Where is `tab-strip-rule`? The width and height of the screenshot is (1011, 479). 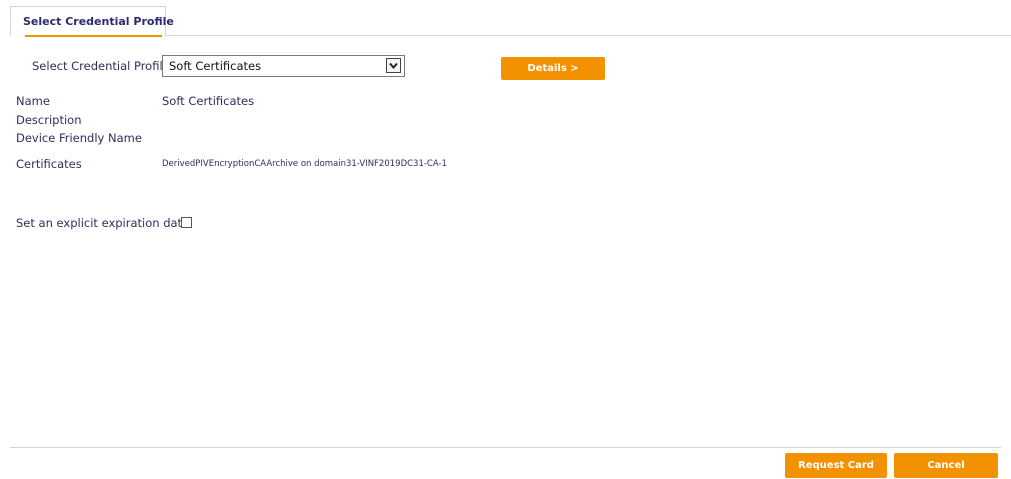 tab-strip-rule is located at coordinates (588, 35).